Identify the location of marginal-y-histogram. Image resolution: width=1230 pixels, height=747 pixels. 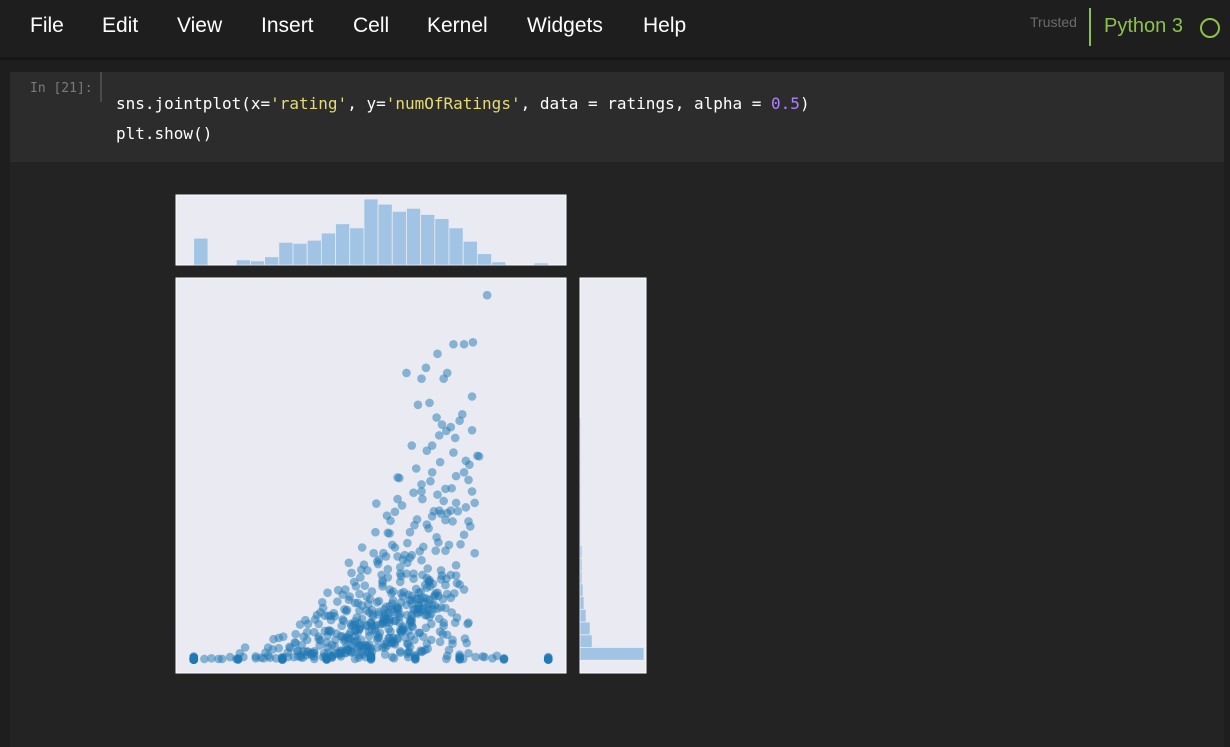
(613, 475).